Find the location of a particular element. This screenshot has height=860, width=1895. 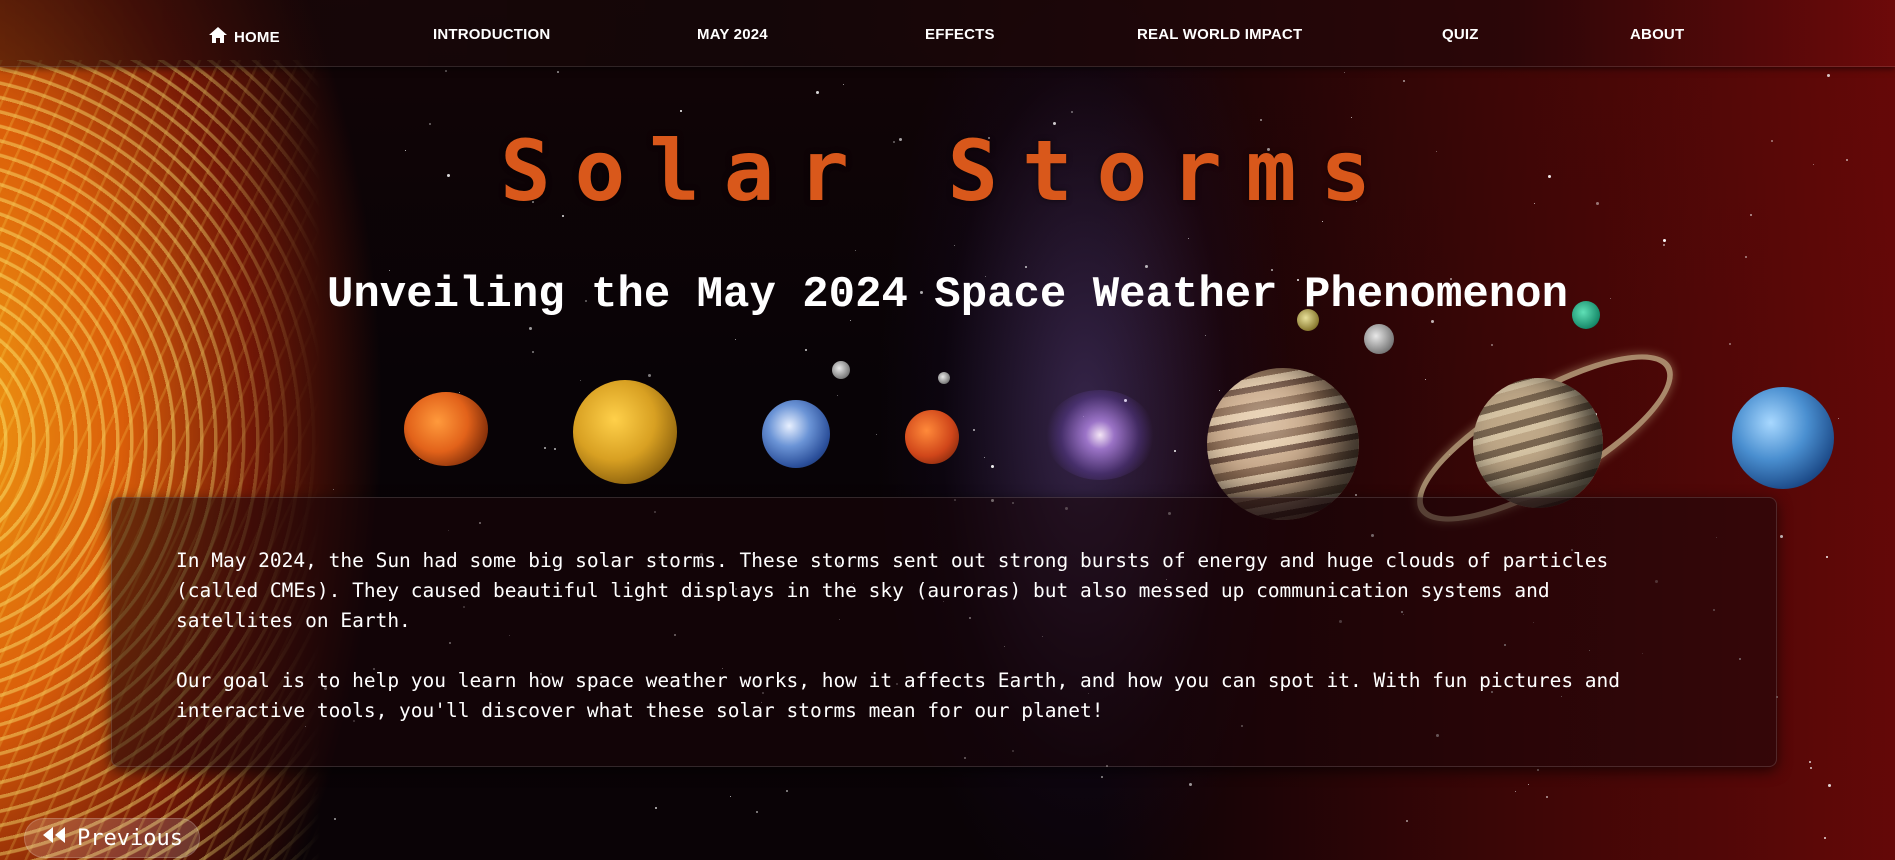

nav-item-may-2024: MAY 2024 is located at coordinates (732, 34).